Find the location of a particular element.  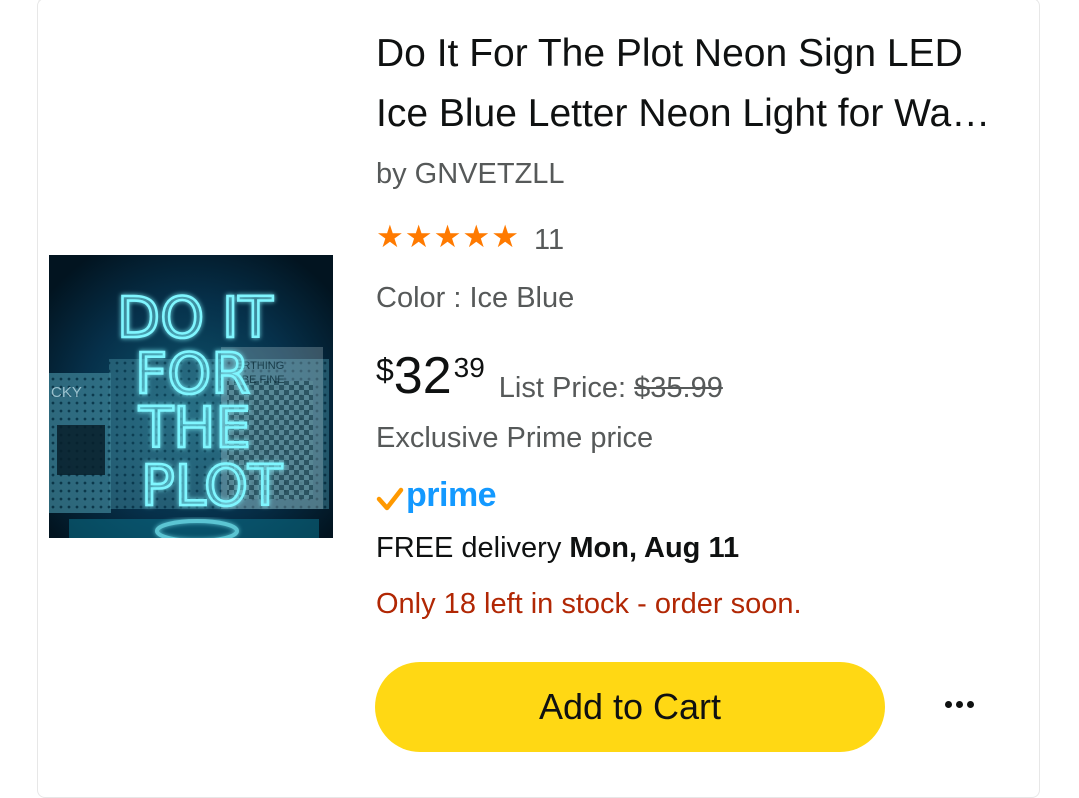

delivery-prefix: FREE delivery is located at coordinates (473, 548).